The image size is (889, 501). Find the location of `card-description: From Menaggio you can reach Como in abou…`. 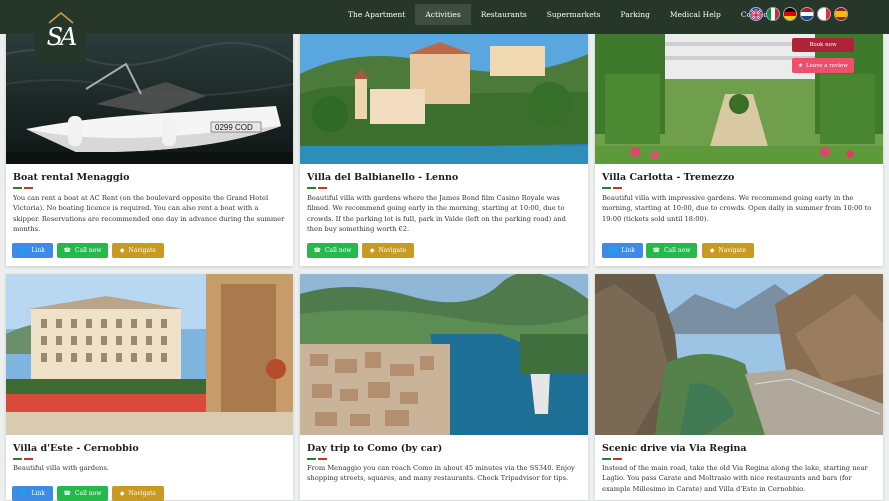

card-description: From Menaggio you can reach Como in abou… is located at coordinates (441, 473).